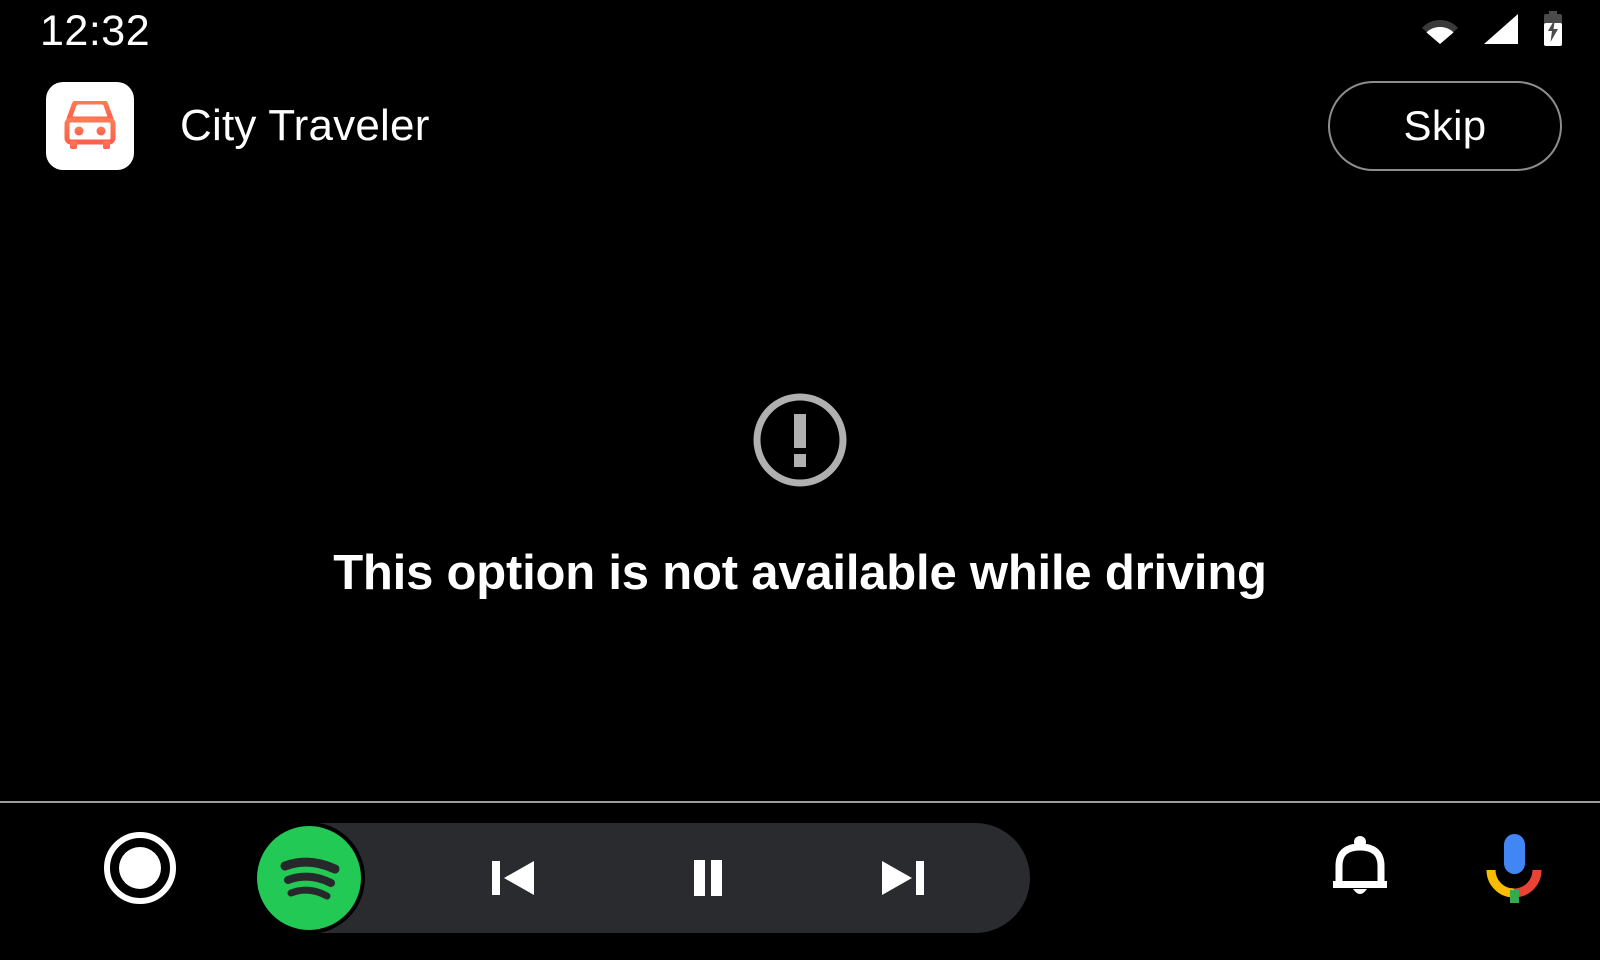 Image resolution: width=1600 pixels, height=960 pixels. Describe the element at coordinates (1553, 31) in the screenshot. I see `battery-charging-icon` at that location.